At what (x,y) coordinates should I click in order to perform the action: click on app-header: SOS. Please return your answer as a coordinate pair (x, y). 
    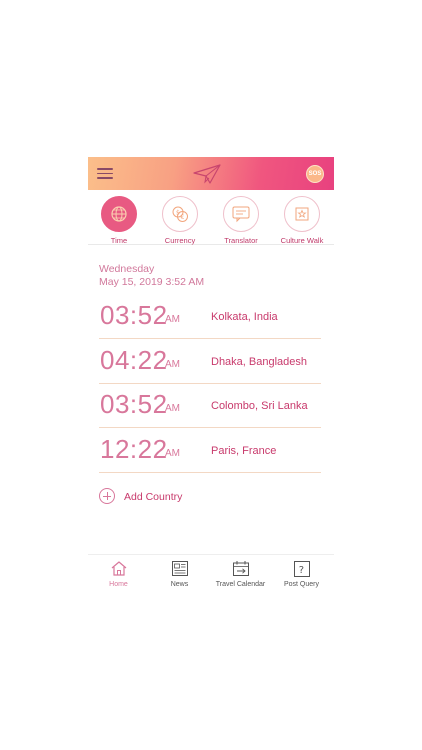
    Looking at the image, I should click on (211, 173).